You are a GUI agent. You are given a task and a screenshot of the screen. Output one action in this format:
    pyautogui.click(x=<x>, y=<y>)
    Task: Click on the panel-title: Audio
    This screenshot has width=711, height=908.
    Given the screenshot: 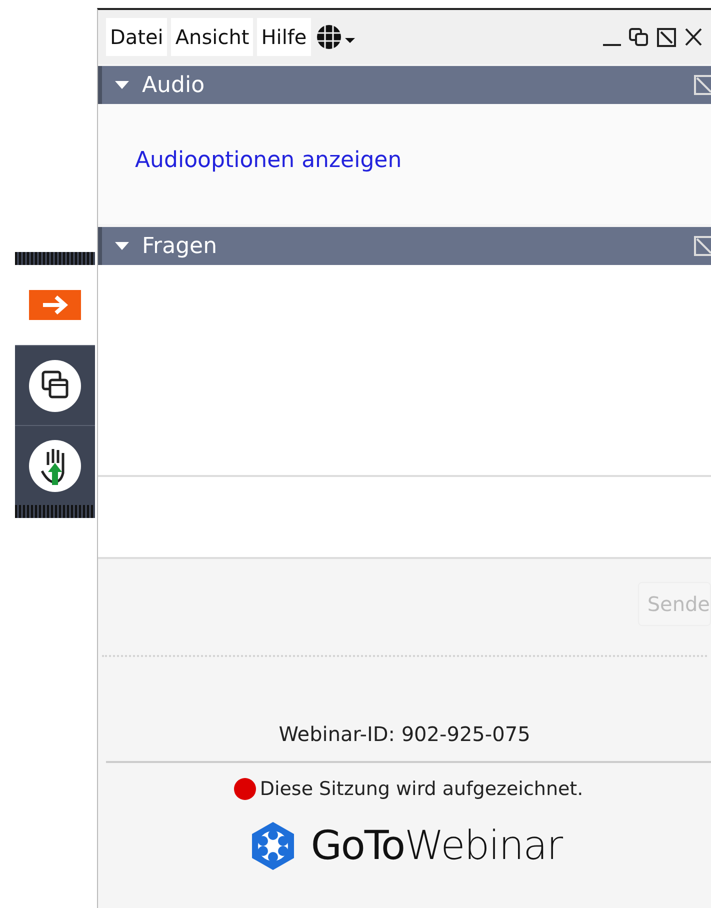 What is the action you would take?
    pyautogui.click(x=174, y=86)
    